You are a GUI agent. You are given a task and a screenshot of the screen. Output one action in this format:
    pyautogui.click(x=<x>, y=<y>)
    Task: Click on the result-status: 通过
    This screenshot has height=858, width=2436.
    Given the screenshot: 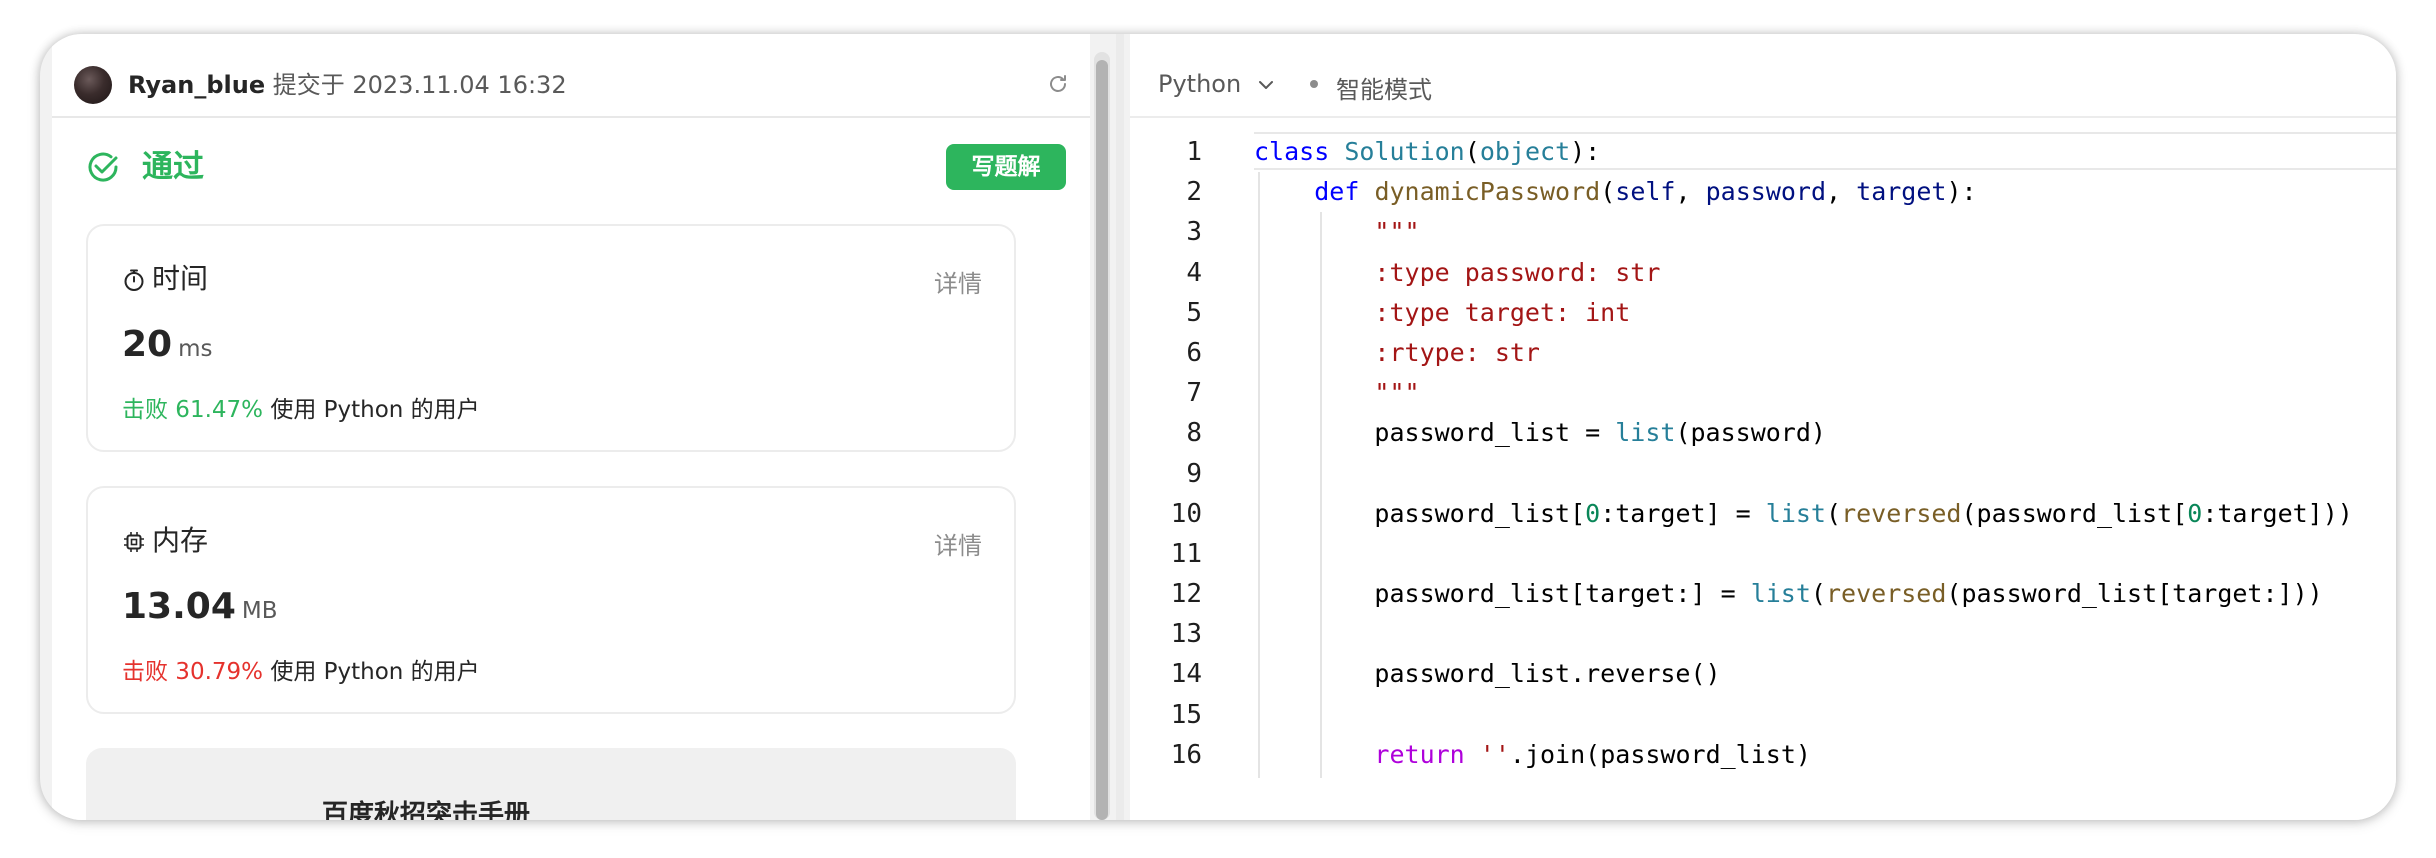 What is the action you would take?
    pyautogui.click(x=173, y=167)
    